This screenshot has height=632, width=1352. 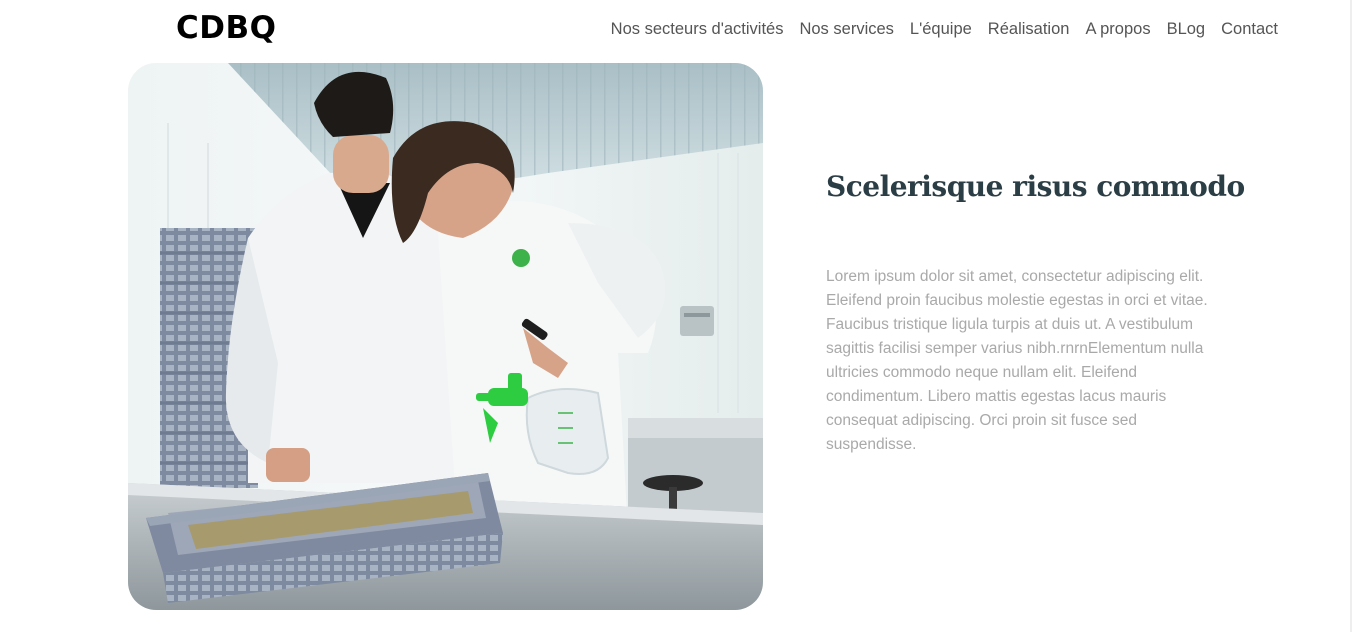 I want to click on section-title: Scelerisque risus commodo, so click(x=1035, y=186).